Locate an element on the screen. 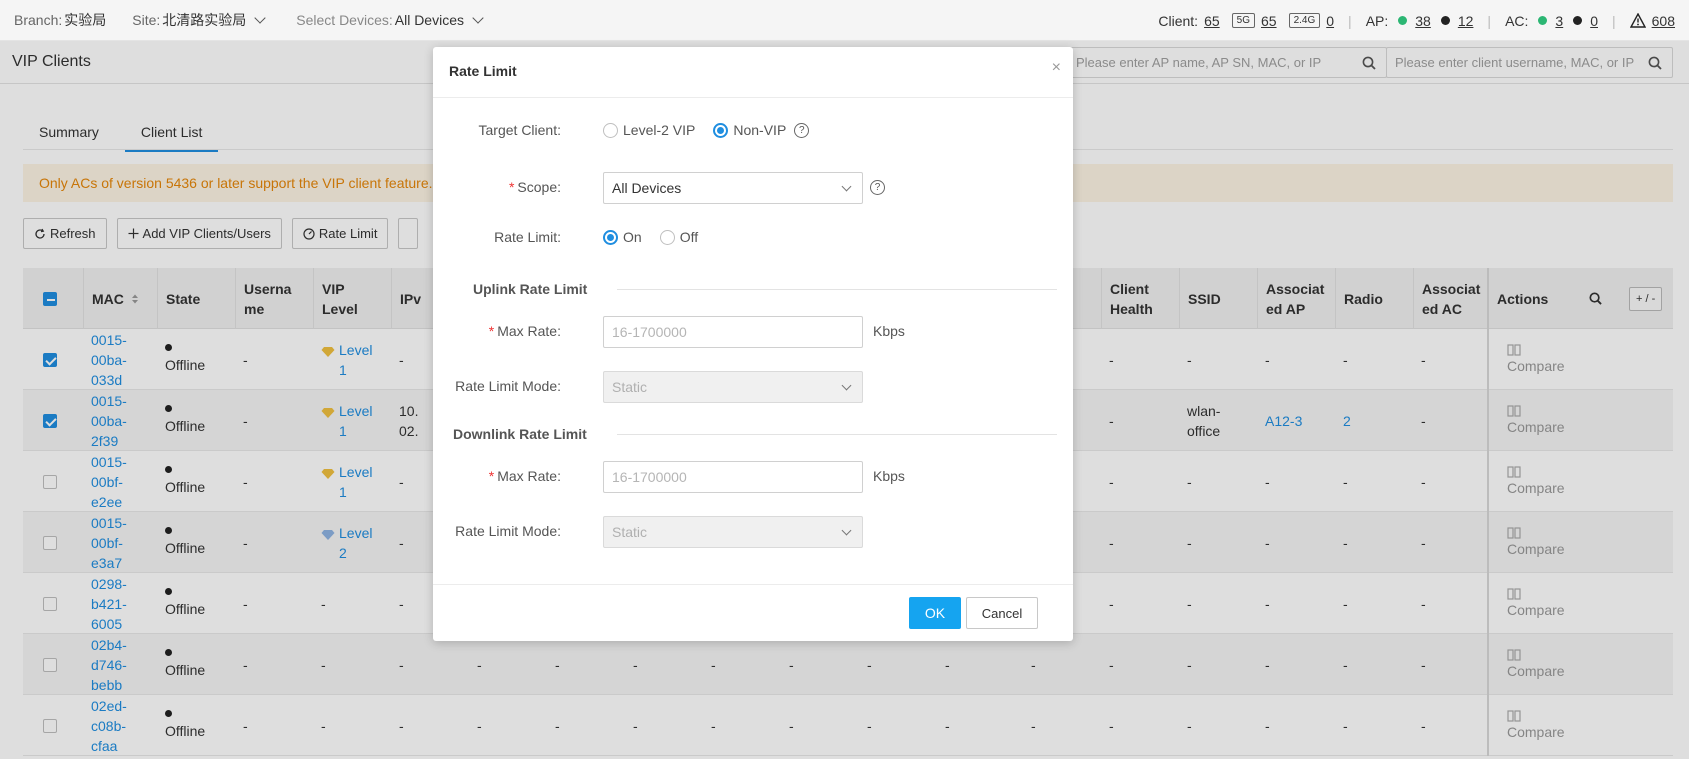  client-count: 65 is located at coordinates (1212, 21).